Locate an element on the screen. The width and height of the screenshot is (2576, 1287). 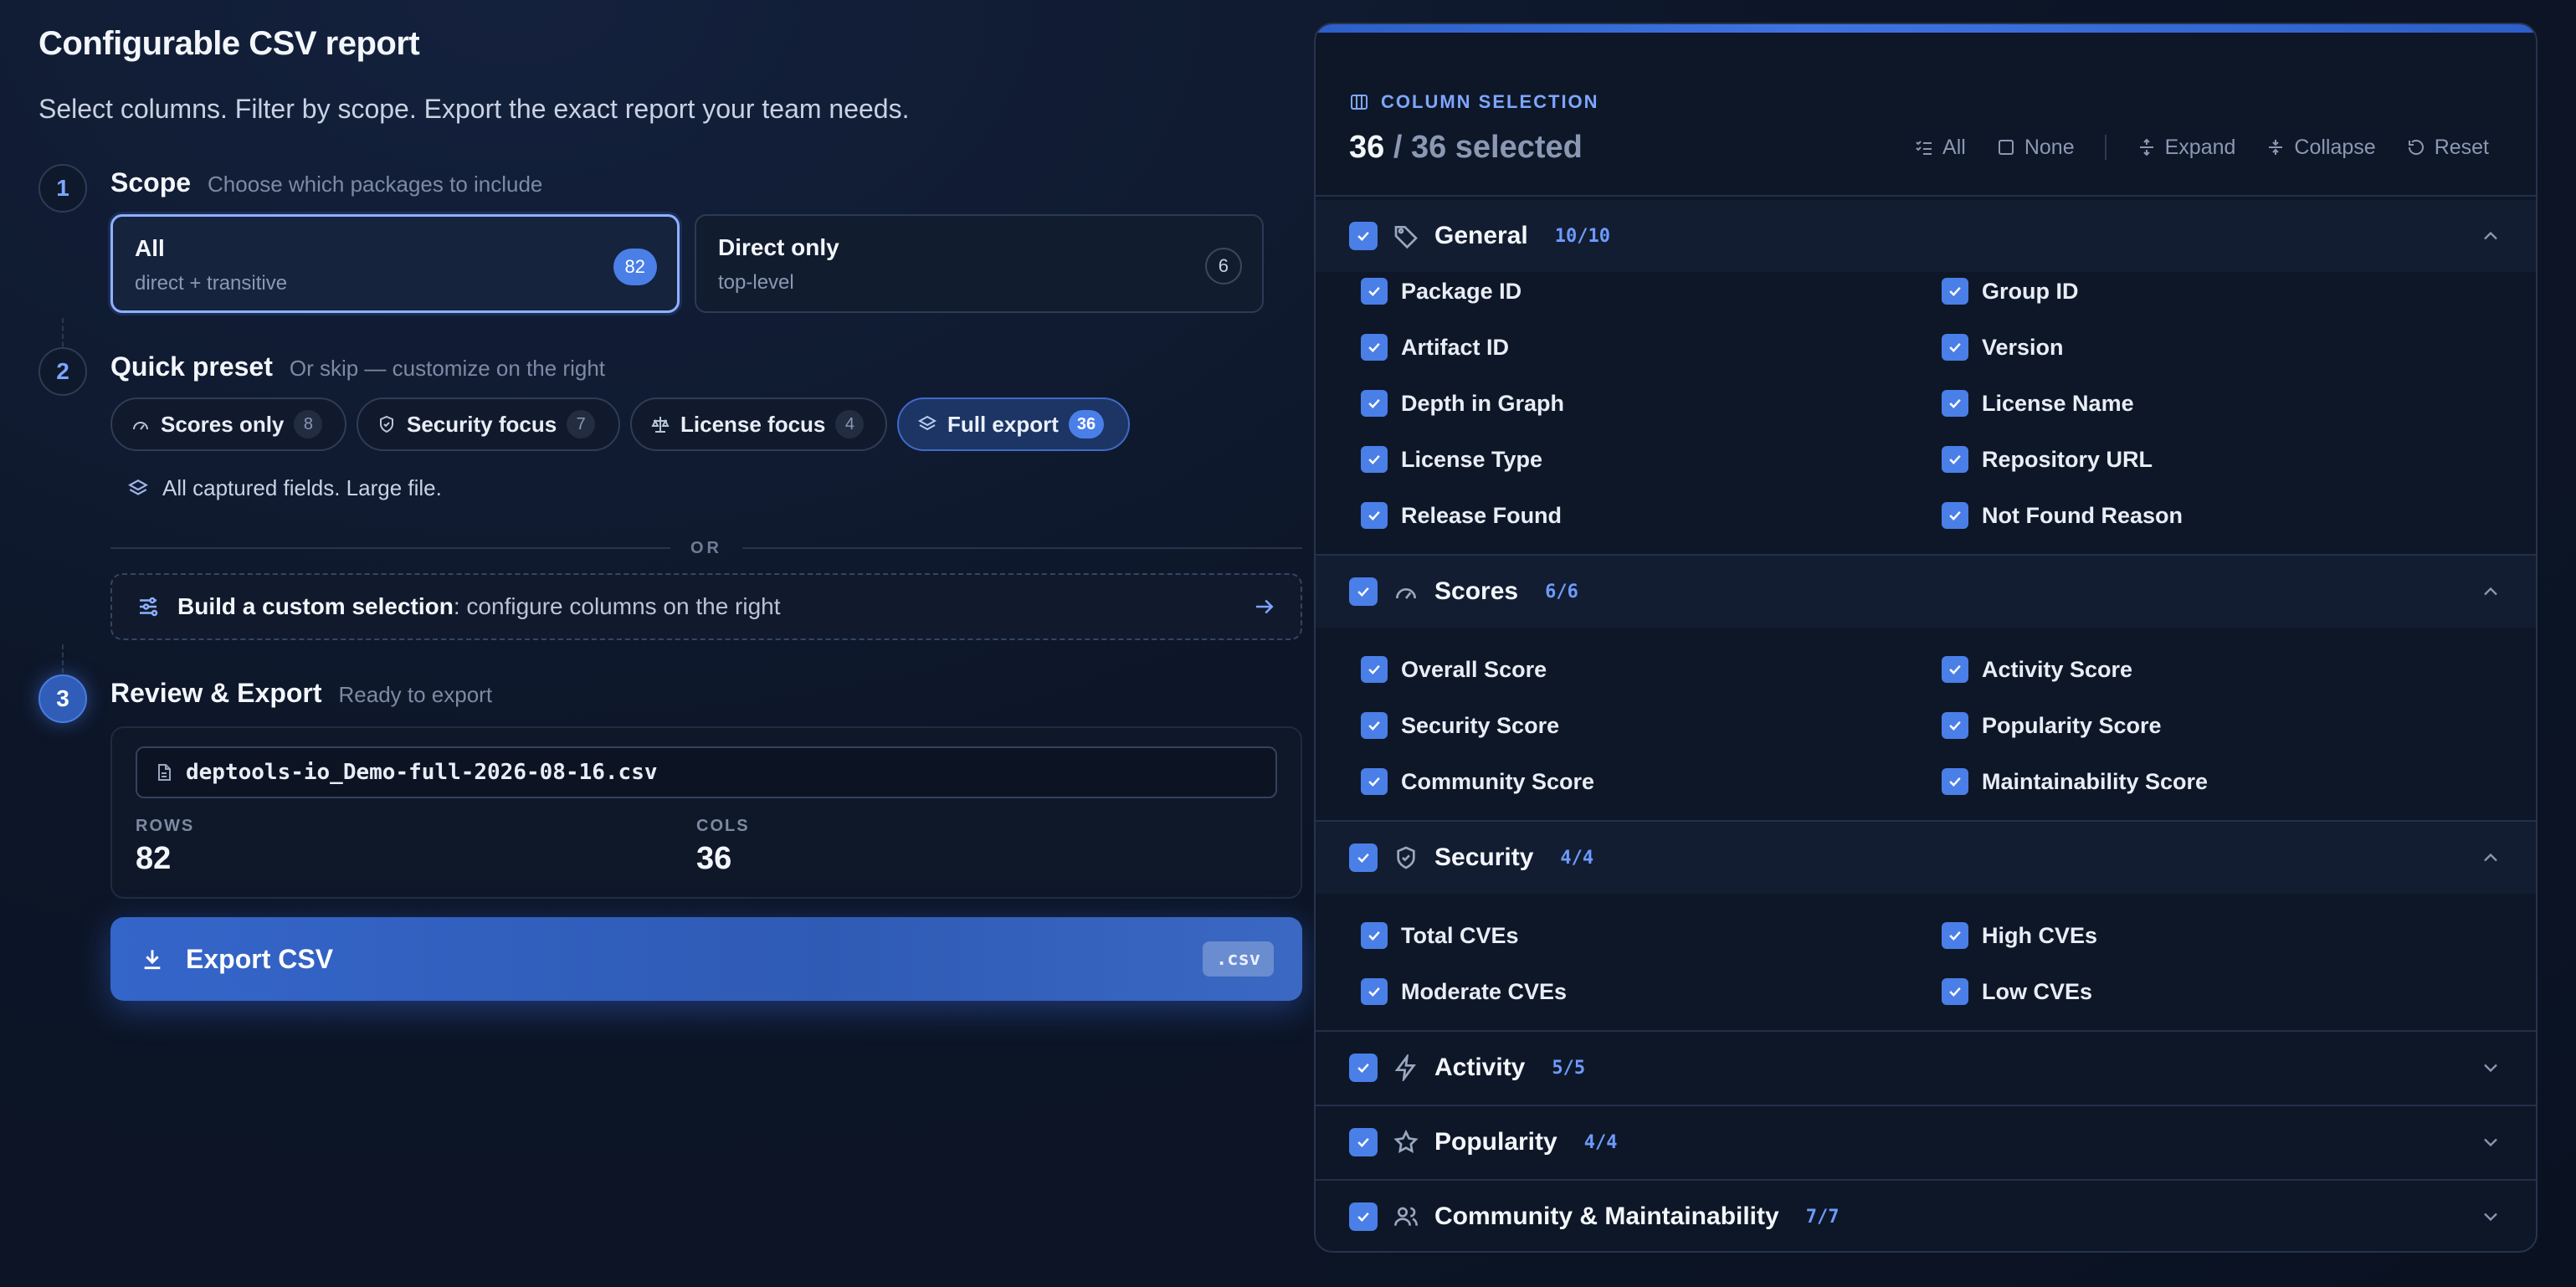
step-1-title-text: Scope is located at coordinates (151, 182).